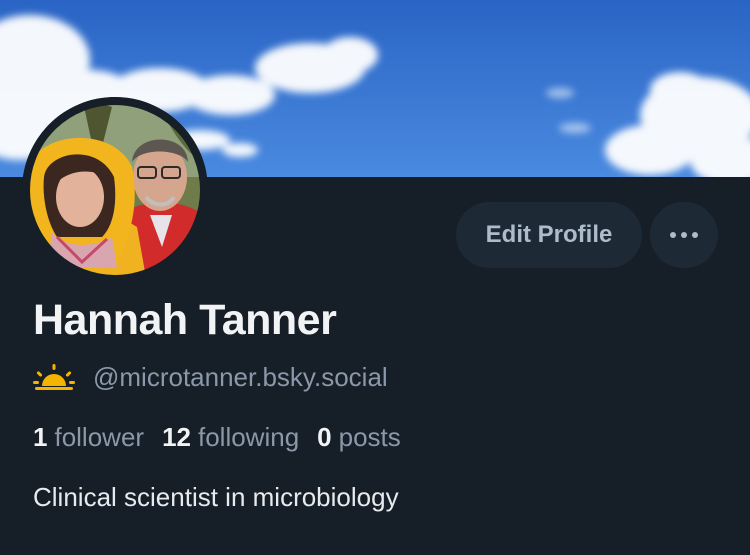 The image size is (750, 555). What do you see at coordinates (40, 436) in the screenshot?
I see `followers-count: 1` at bounding box center [40, 436].